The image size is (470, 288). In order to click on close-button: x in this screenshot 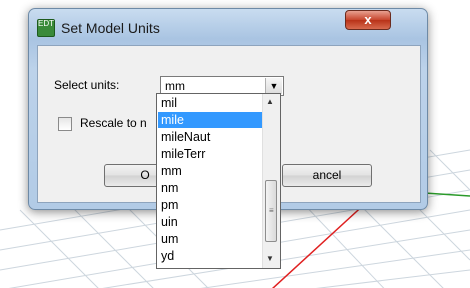, I will do `click(368, 20)`.